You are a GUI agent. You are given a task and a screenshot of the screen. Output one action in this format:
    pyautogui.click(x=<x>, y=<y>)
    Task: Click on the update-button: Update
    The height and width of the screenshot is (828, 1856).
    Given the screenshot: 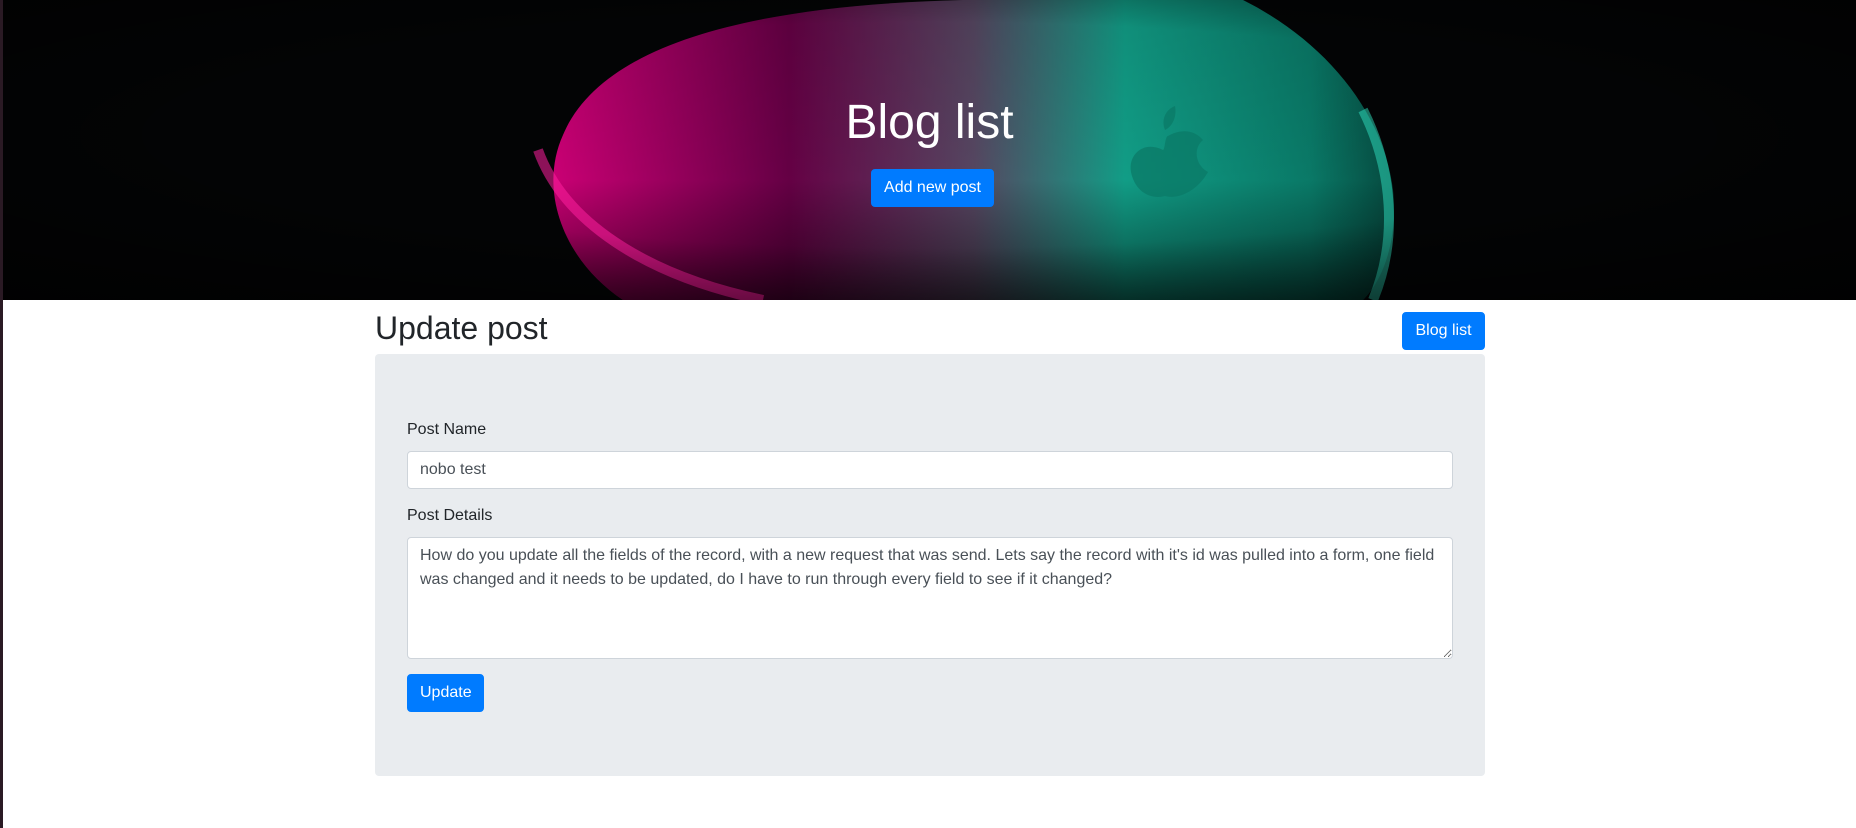 What is the action you would take?
    pyautogui.click(x=445, y=693)
    